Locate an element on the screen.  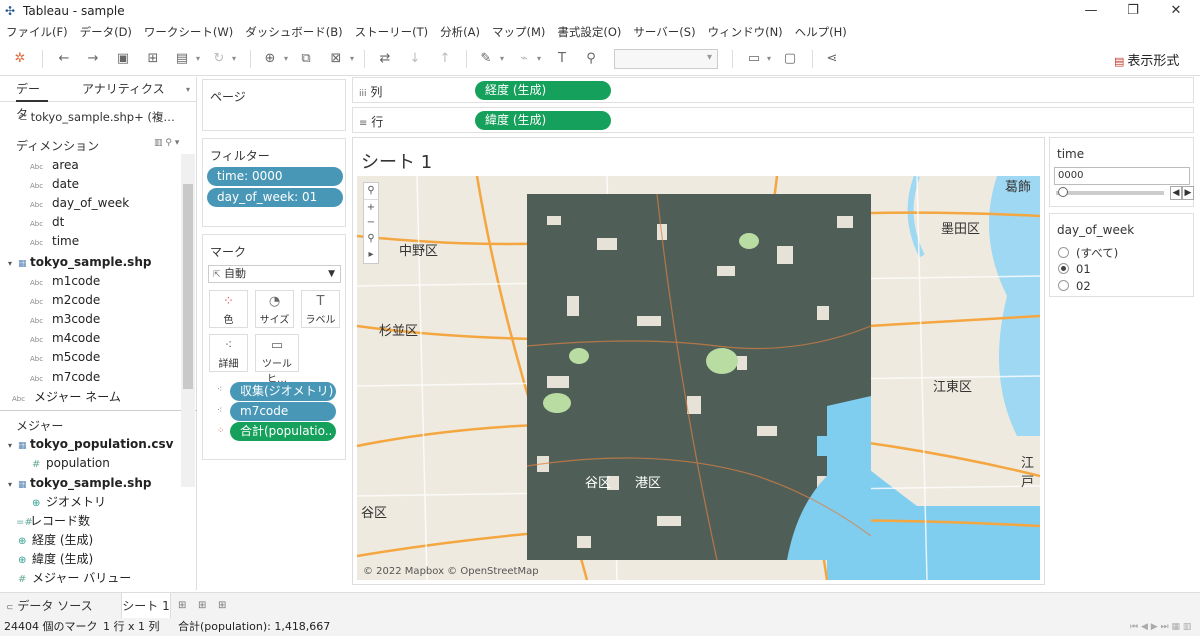
dow-option-01: 01 is located at coordinates (1074, 269).